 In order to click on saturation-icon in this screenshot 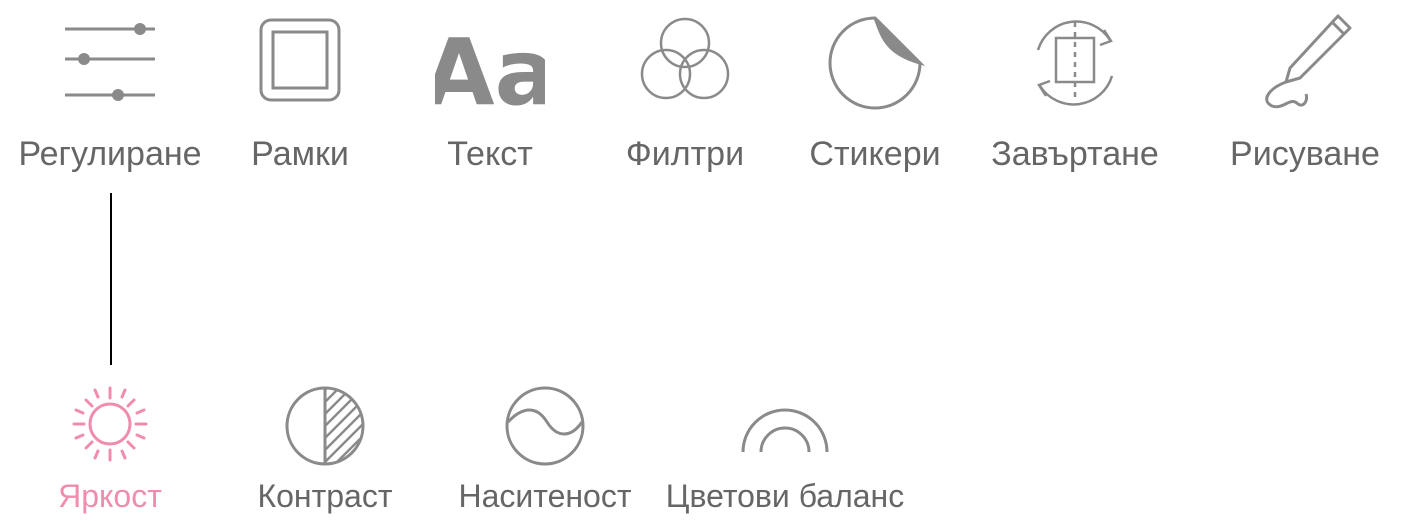, I will do `click(545, 420)`.